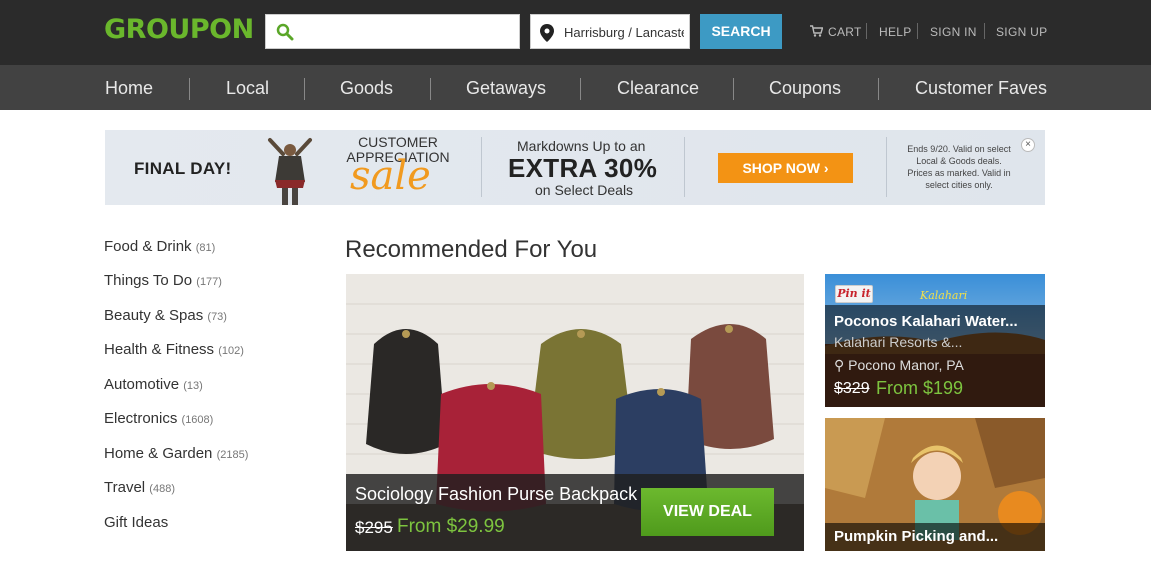  What do you see at coordinates (162, 489) in the screenshot?
I see `category-count: (488)` at bounding box center [162, 489].